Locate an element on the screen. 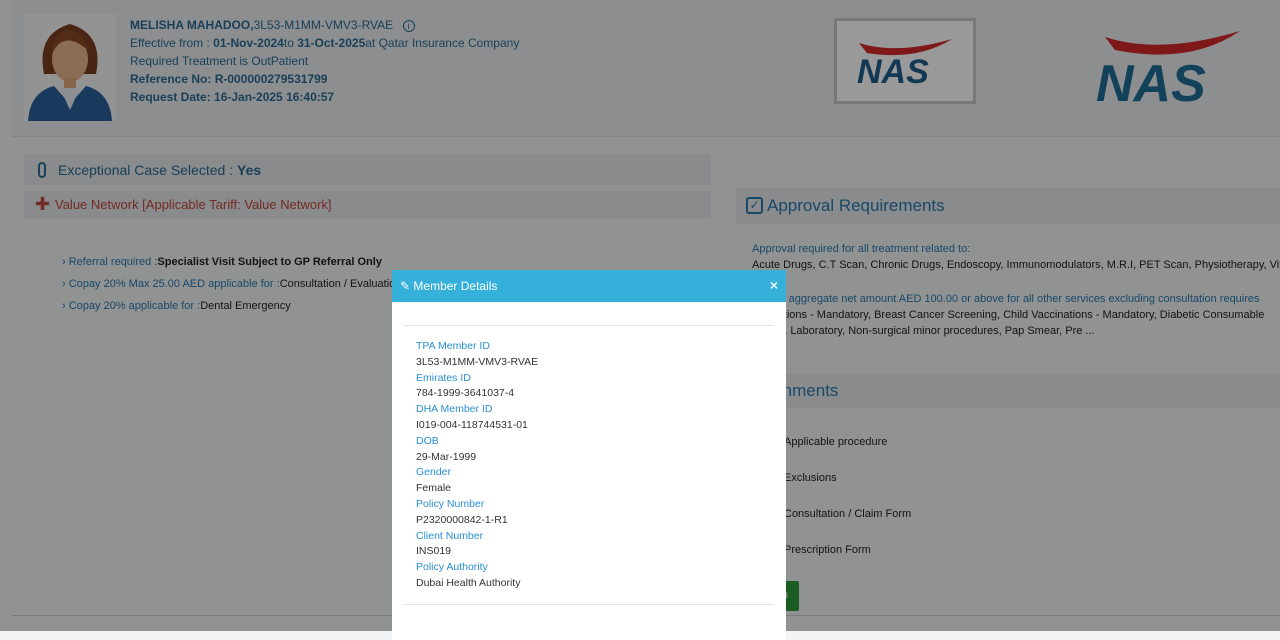 This screenshot has height=640, width=1280. field-value: I019-004-118744531-01 is located at coordinates (472, 424).